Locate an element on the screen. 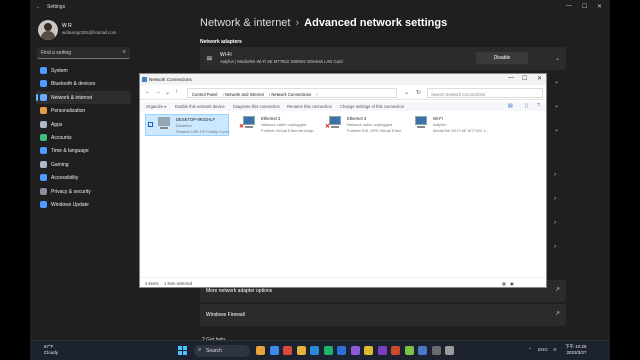  sidebar-item-time-language: Time & language is located at coordinates (83, 150).